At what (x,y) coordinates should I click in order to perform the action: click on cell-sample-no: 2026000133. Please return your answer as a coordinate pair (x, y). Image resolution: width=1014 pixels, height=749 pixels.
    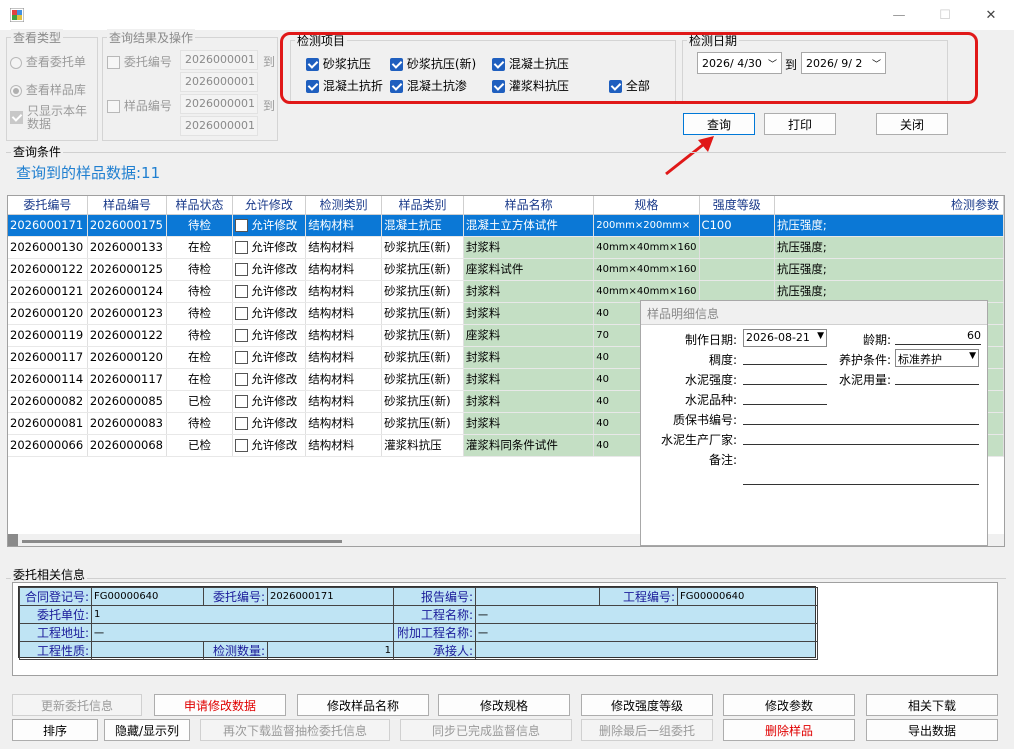
    Looking at the image, I should click on (127, 247).